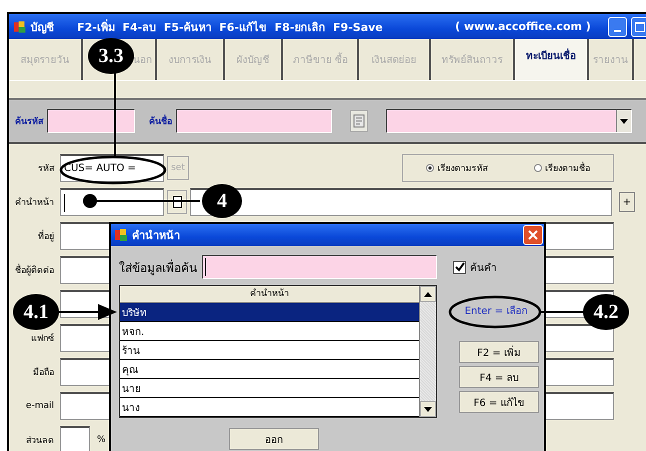 This screenshot has height=451, width=646. I want to click on prefix-field, so click(112, 202).